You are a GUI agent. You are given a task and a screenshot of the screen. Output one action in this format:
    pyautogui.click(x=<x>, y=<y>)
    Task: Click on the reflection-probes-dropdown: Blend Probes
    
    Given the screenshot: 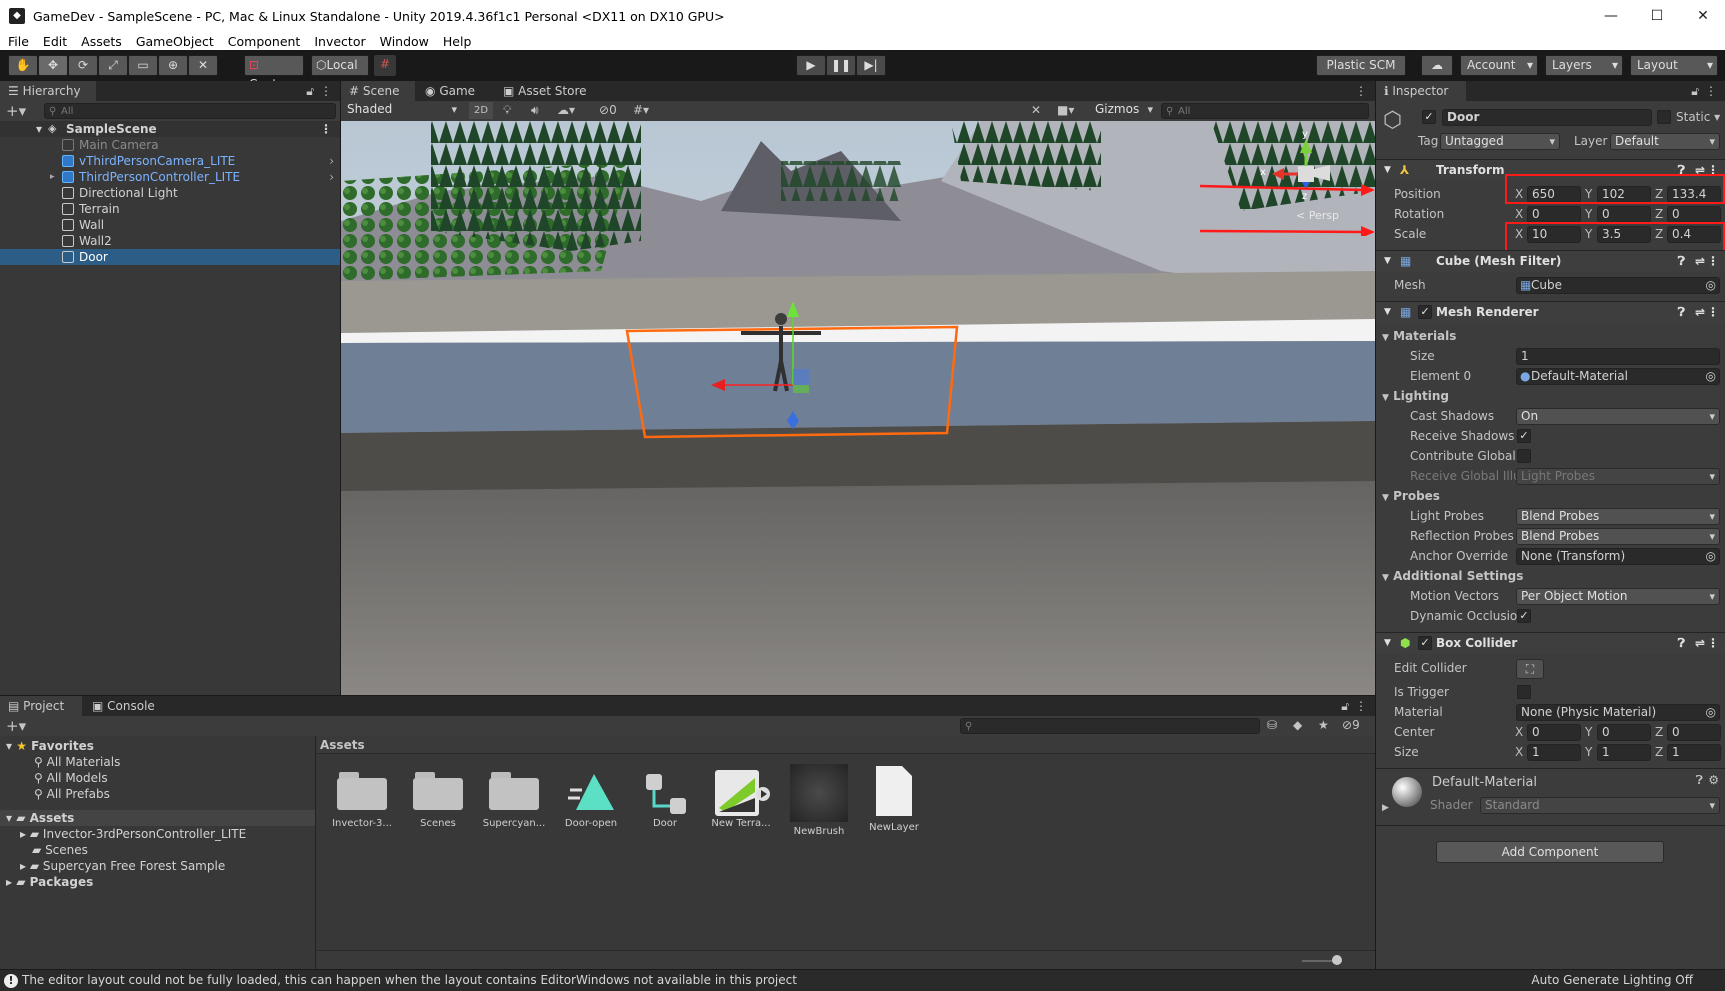 What is the action you would take?
    pyautogui.click(x=1618, y=536)
    